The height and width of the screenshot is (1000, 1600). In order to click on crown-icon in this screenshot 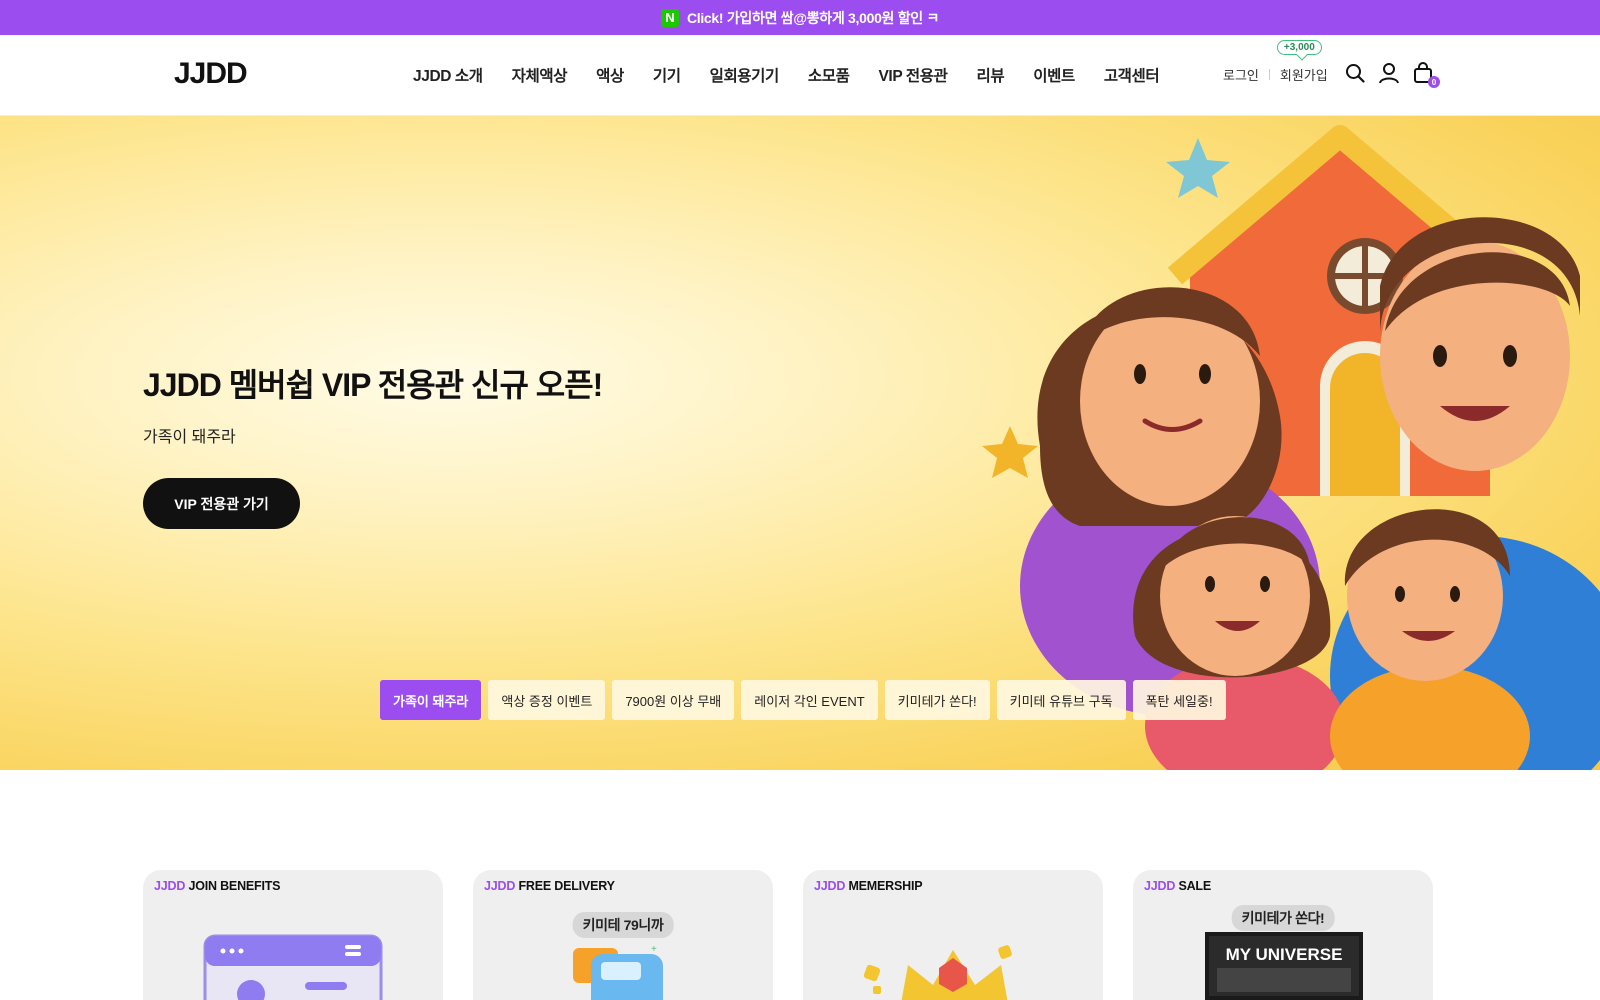, I will do `click(937, 972)`.